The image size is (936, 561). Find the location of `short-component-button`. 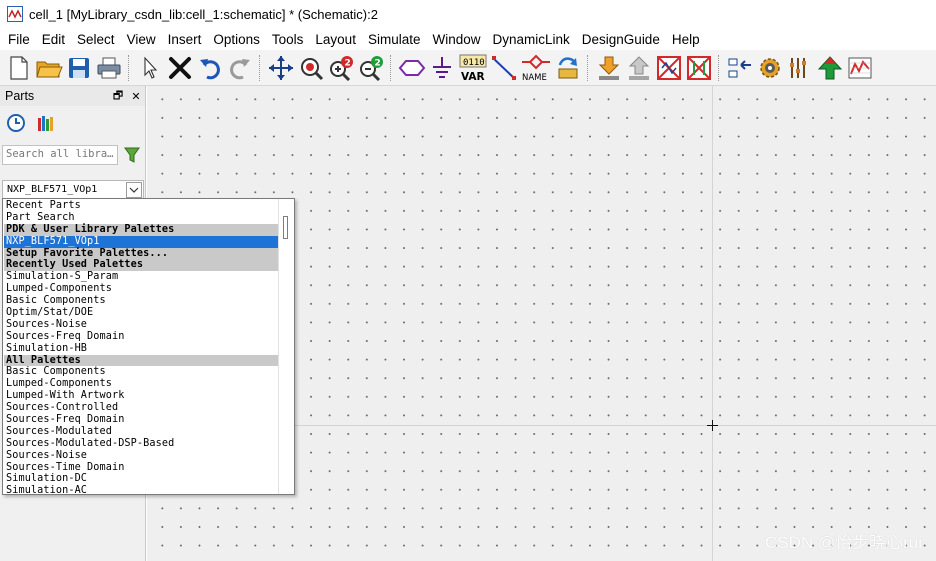

short-component-button is located at coordinates (699, 68).